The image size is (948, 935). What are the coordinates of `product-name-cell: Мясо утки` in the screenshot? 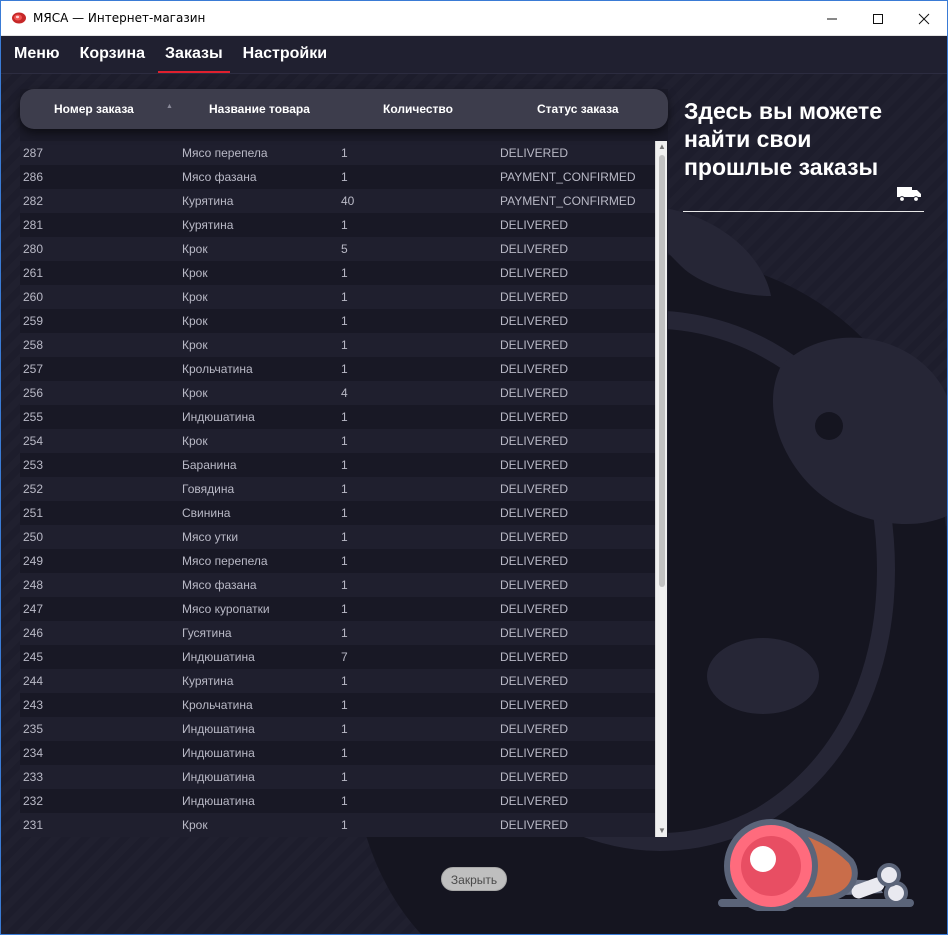 It's located at (210, 537).